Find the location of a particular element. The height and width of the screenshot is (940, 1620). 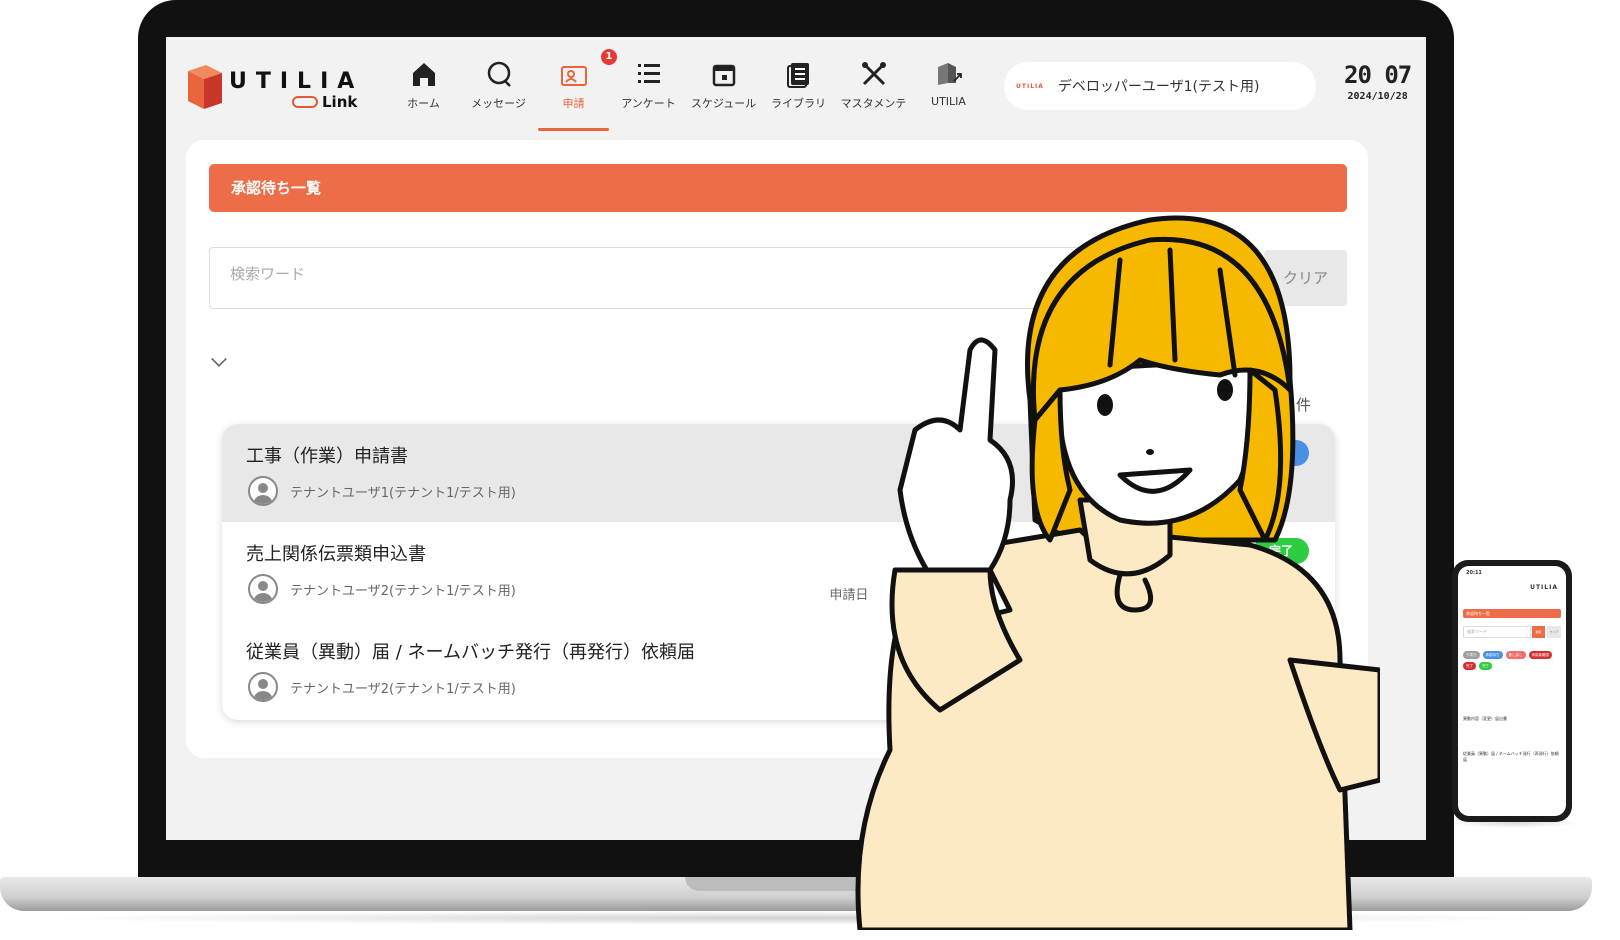

nav-library: ライブラリ is located at coordinates (798, 88).